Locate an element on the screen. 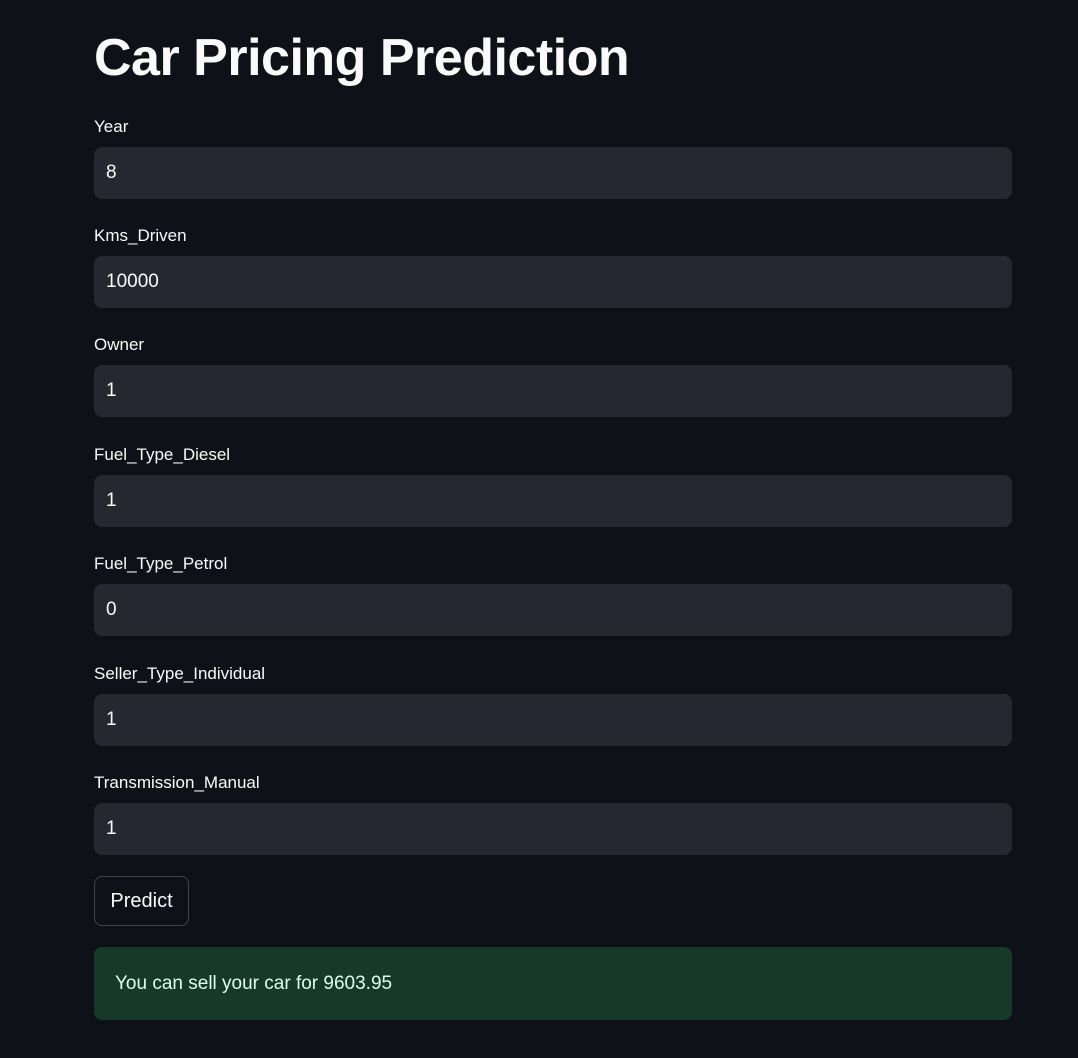  owner-input is located at coordinates (553, 391).